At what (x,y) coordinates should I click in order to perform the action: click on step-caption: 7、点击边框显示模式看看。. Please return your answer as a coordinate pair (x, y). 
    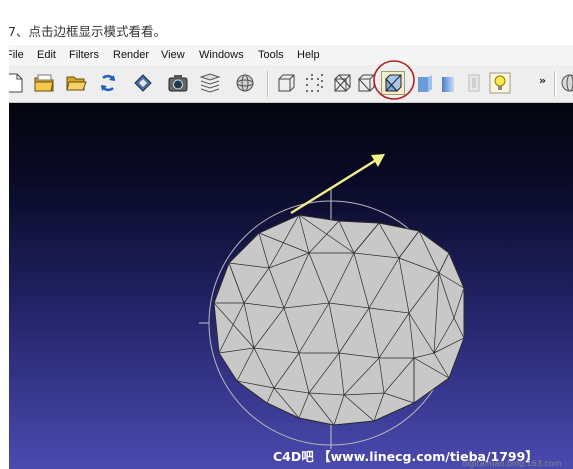
    Looking at the image, I should click on (87, 31).